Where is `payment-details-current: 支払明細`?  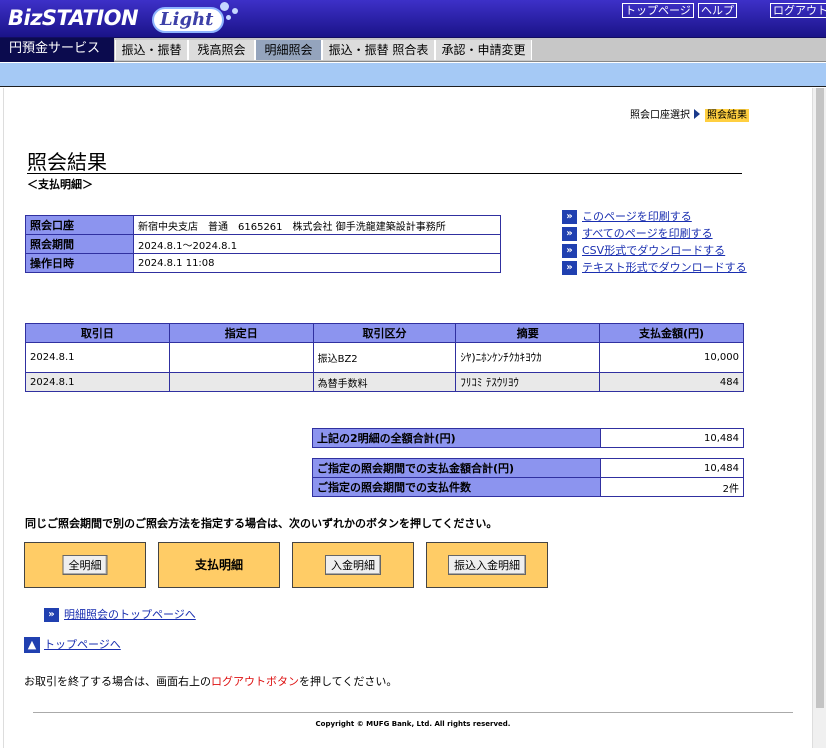
payment-details-current: 支払明細 is located at coordinates (218, 565).